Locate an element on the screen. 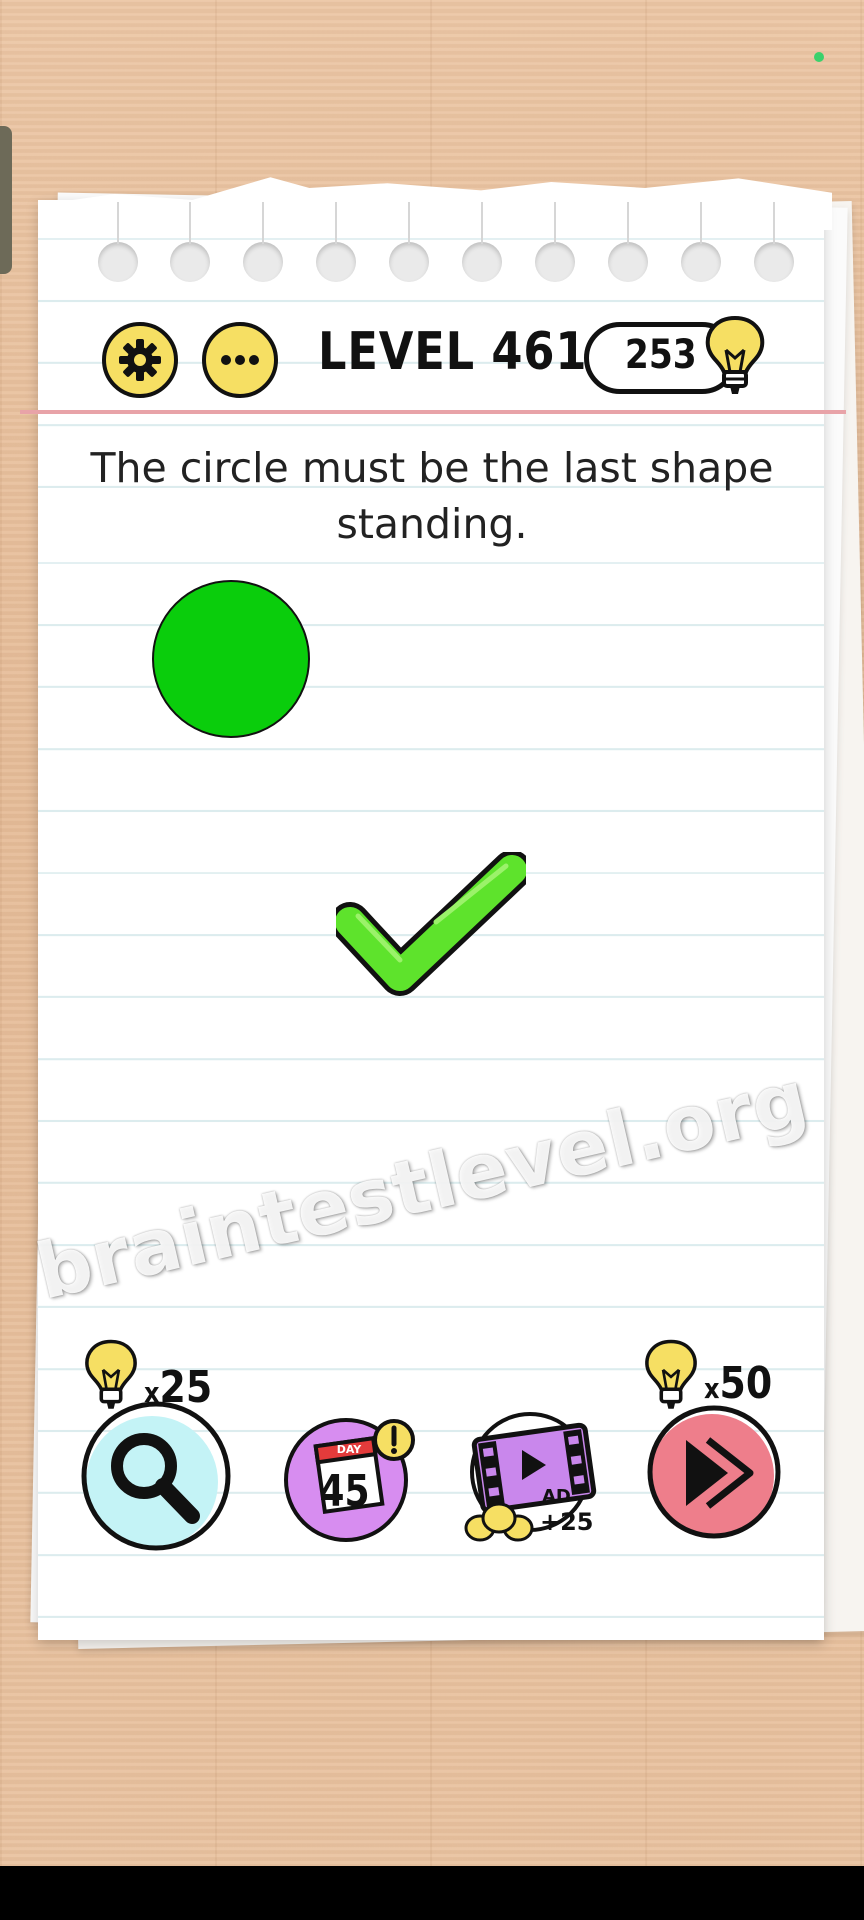 This screenshot has width=864, height=1920. more-options-button is located at coordinates (240, 360).